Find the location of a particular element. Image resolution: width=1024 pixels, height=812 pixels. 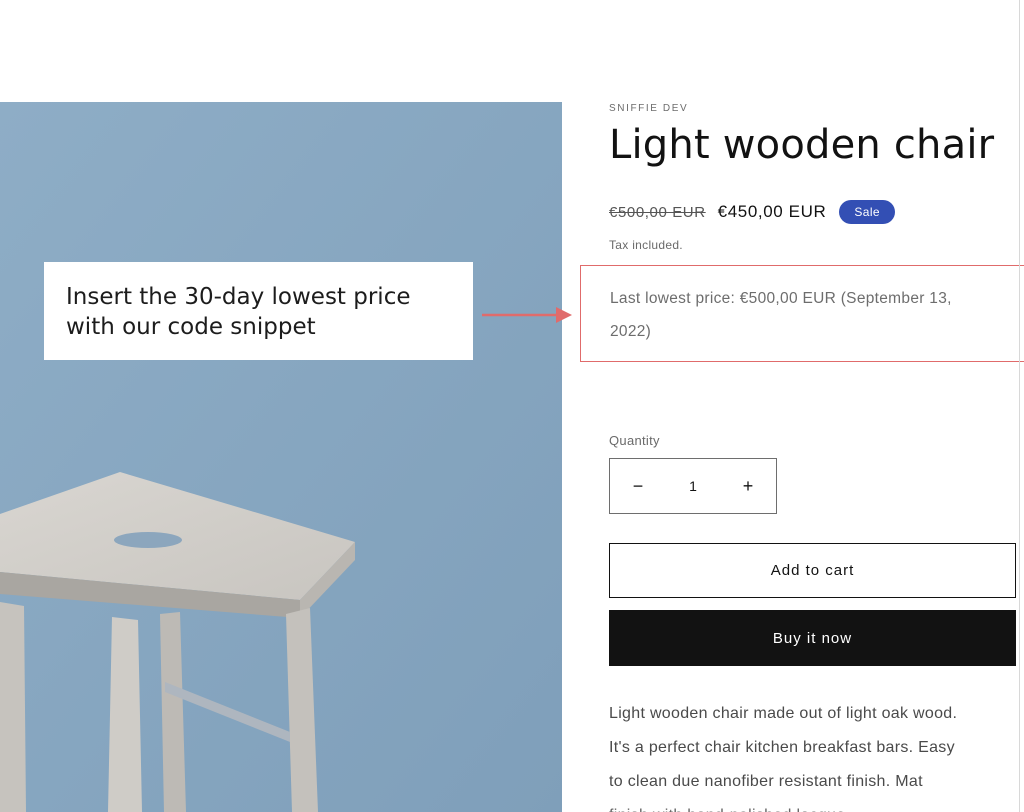

regular-price: €500,00 EUR is located at coordinates (657, 212).